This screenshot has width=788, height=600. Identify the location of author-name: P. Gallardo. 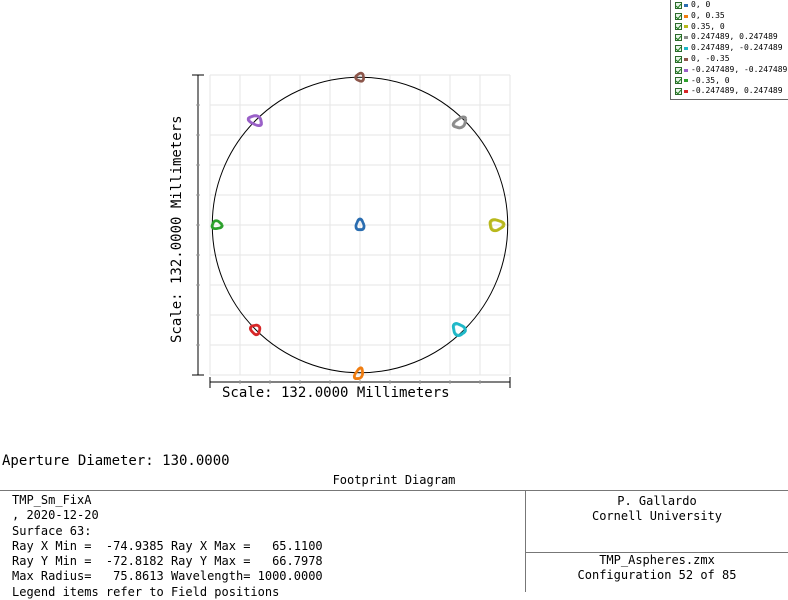
(657, 501).